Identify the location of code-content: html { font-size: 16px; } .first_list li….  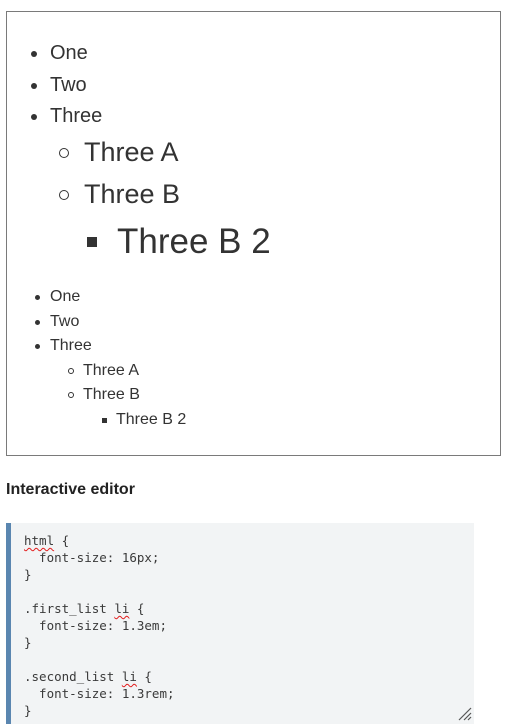
(99, 625).